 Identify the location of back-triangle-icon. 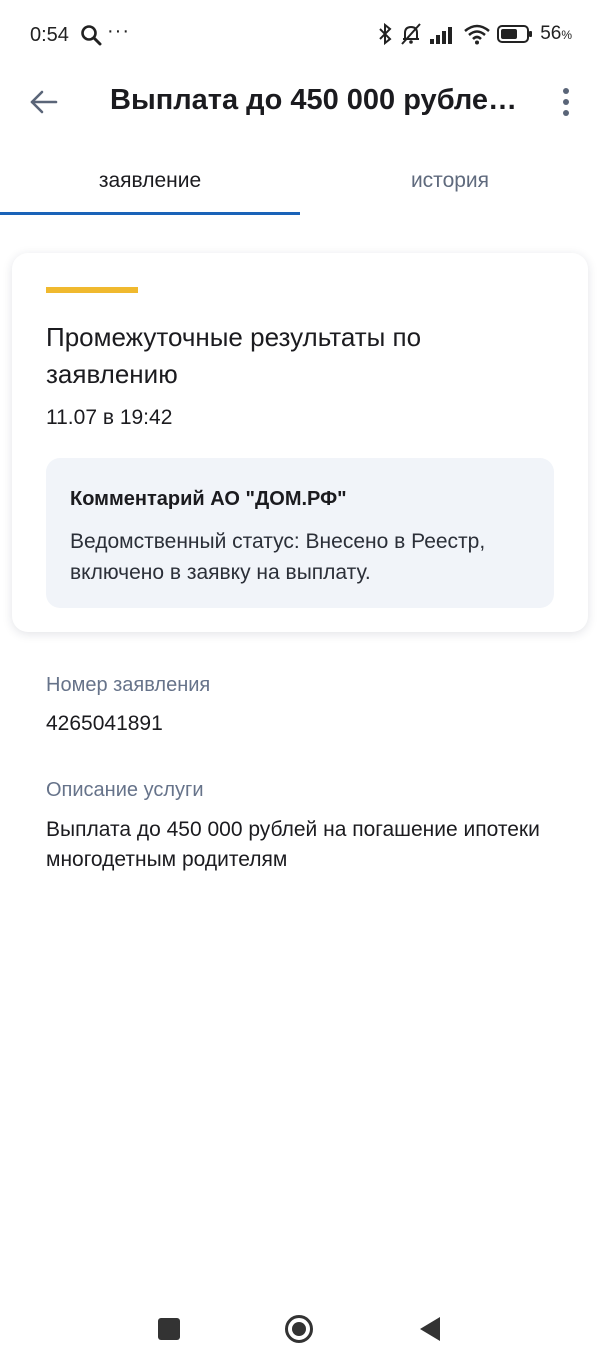
(430, 1329).